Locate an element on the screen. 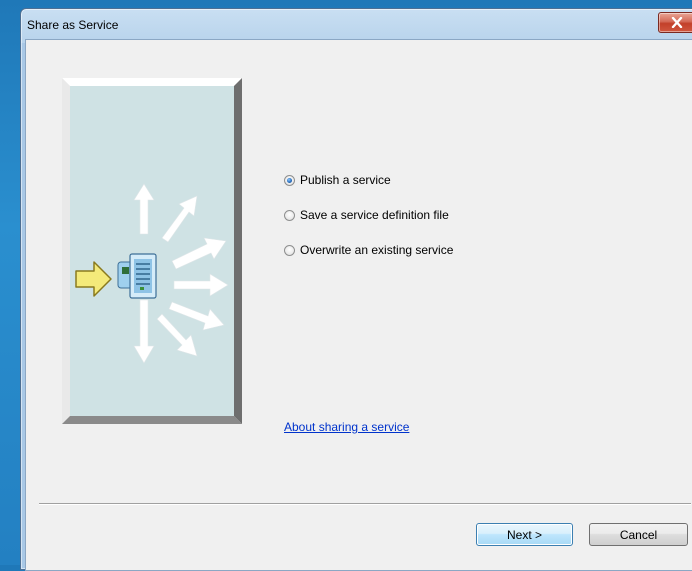 Image resolution: width=692 pixels, height=571 pixels. window-title: Share as Service is located at coordinates (73, 25).